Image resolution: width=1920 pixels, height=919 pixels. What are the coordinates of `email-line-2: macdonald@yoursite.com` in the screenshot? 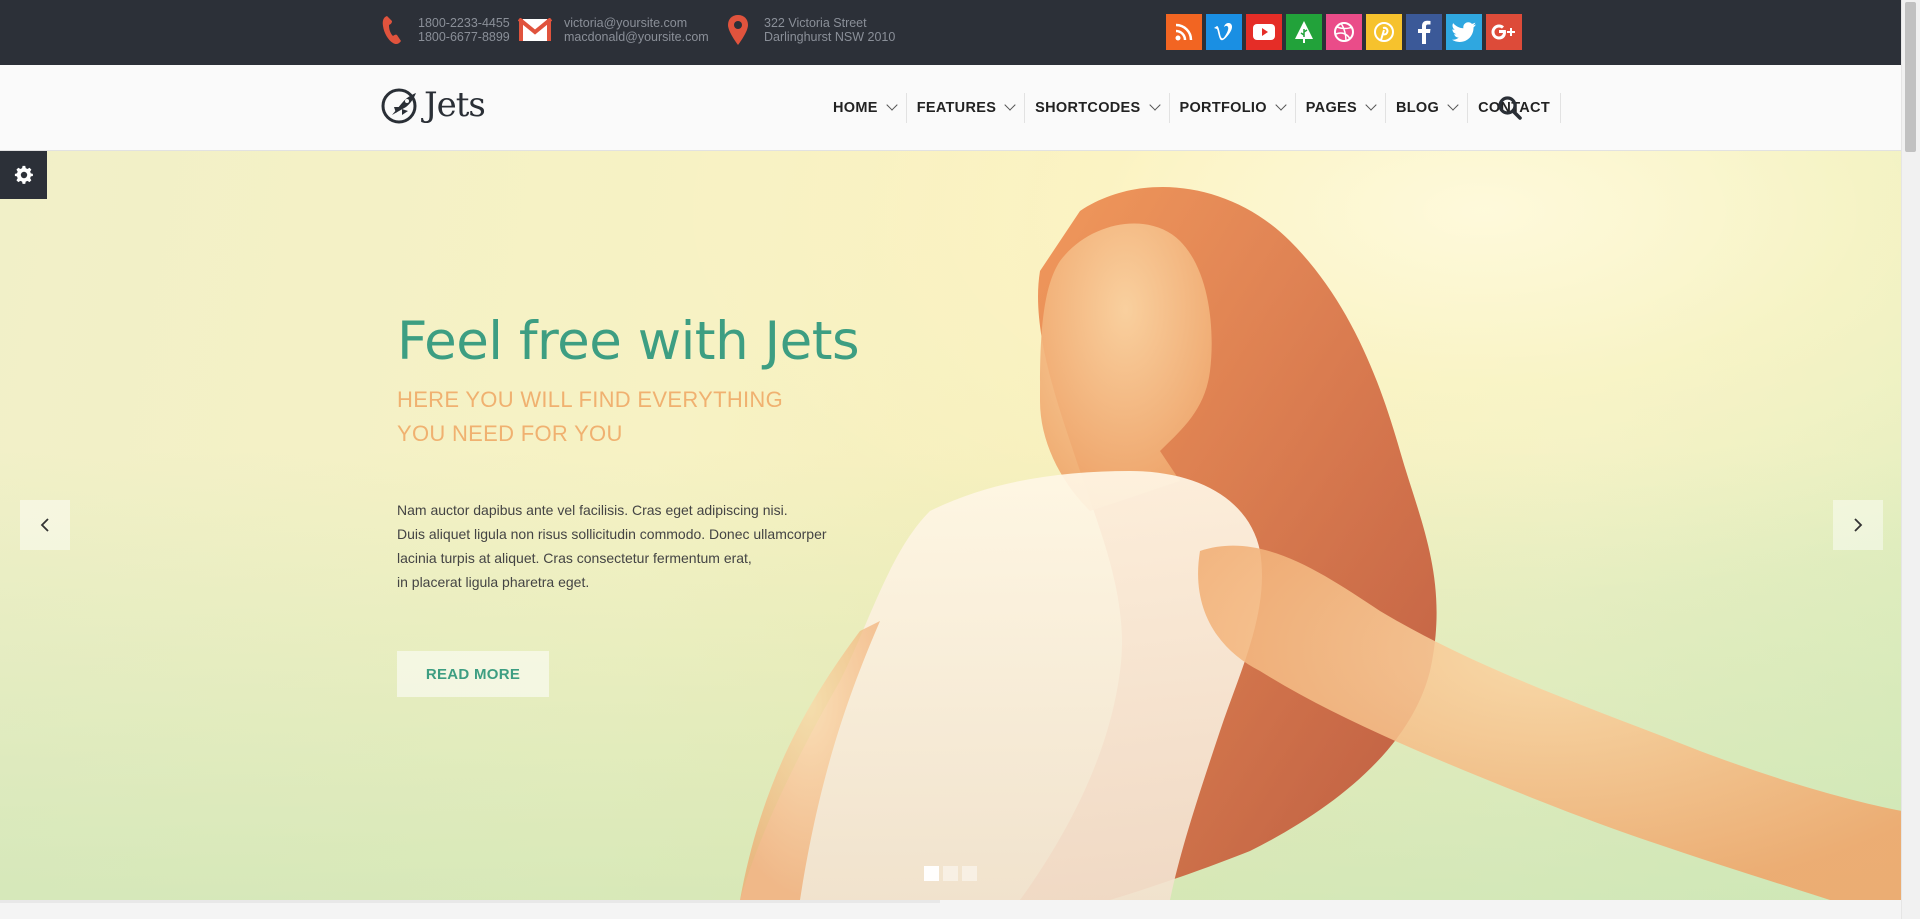 It's located at (636, 37).